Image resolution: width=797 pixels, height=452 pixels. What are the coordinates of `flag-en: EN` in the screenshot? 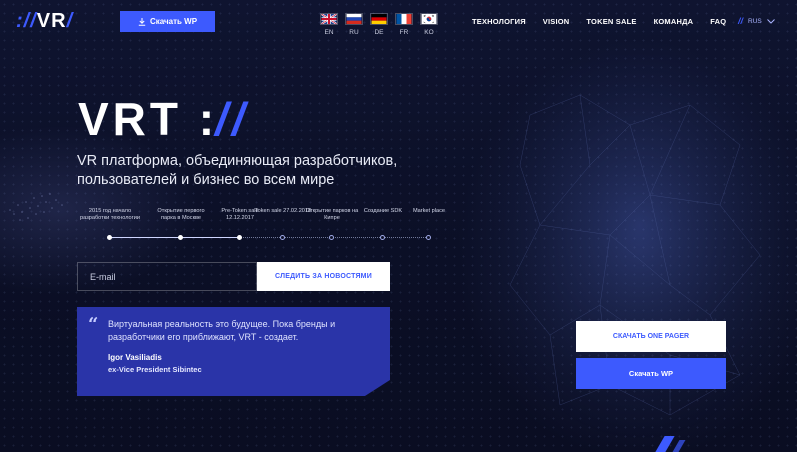 It's located at (329, 24).